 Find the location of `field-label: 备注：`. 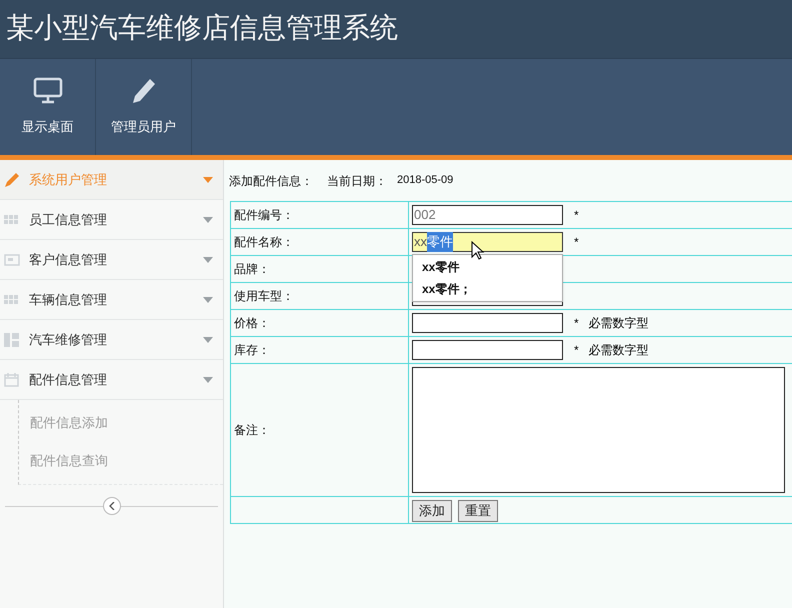

field-label: 备注： is located at coordinates (252, 430).